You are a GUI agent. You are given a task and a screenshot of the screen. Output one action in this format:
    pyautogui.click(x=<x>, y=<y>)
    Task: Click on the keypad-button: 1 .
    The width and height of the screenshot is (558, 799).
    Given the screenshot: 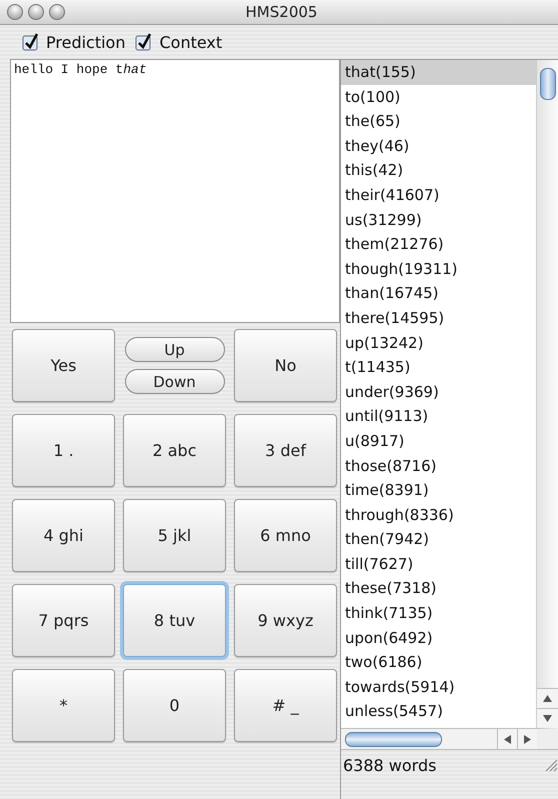 What is the action you would take?
    pyautogui.click(x=63, y=450)
    